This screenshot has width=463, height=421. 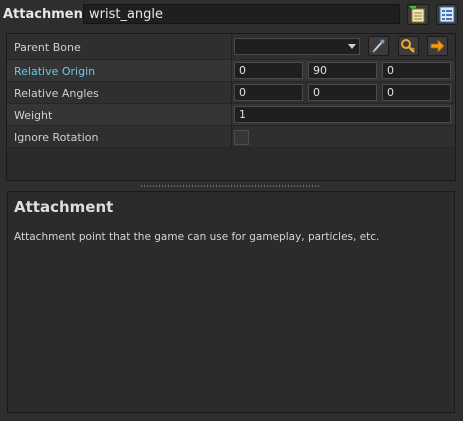 I want to click on go-to-arrow-icon, so click(x=437, y=46).